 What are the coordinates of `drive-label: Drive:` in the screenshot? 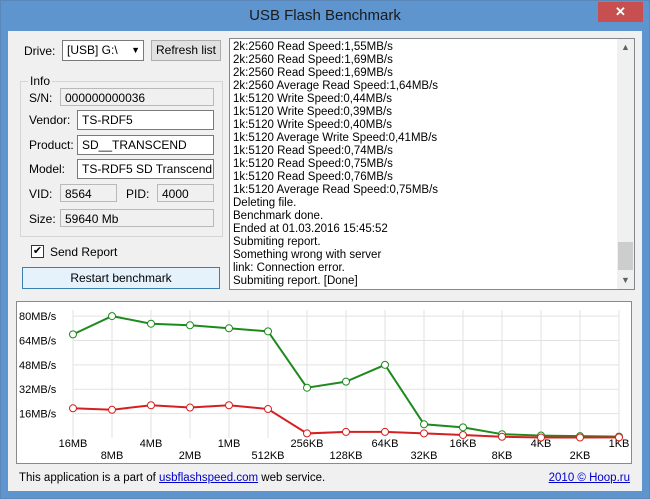 It's located at (40, 51).